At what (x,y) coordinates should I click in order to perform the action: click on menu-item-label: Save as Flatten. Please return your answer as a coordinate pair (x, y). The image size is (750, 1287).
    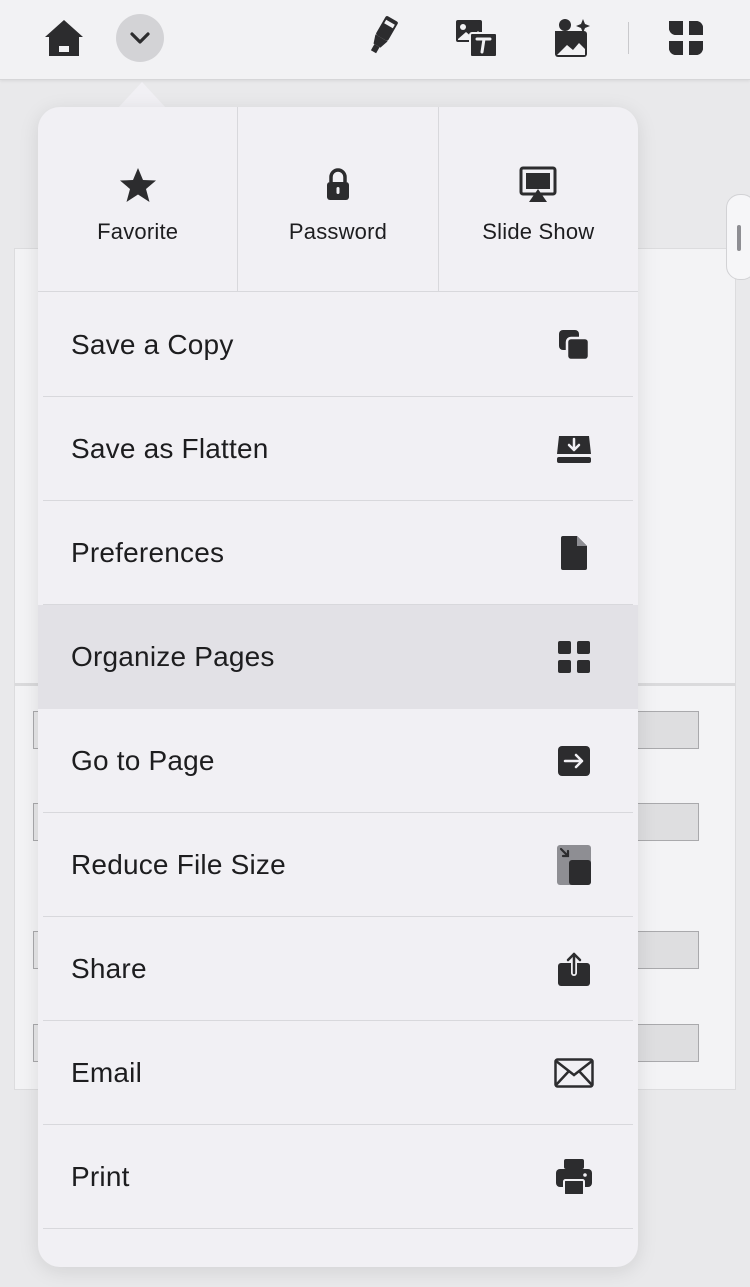
    Looking at the image, I should click on (170, 448).